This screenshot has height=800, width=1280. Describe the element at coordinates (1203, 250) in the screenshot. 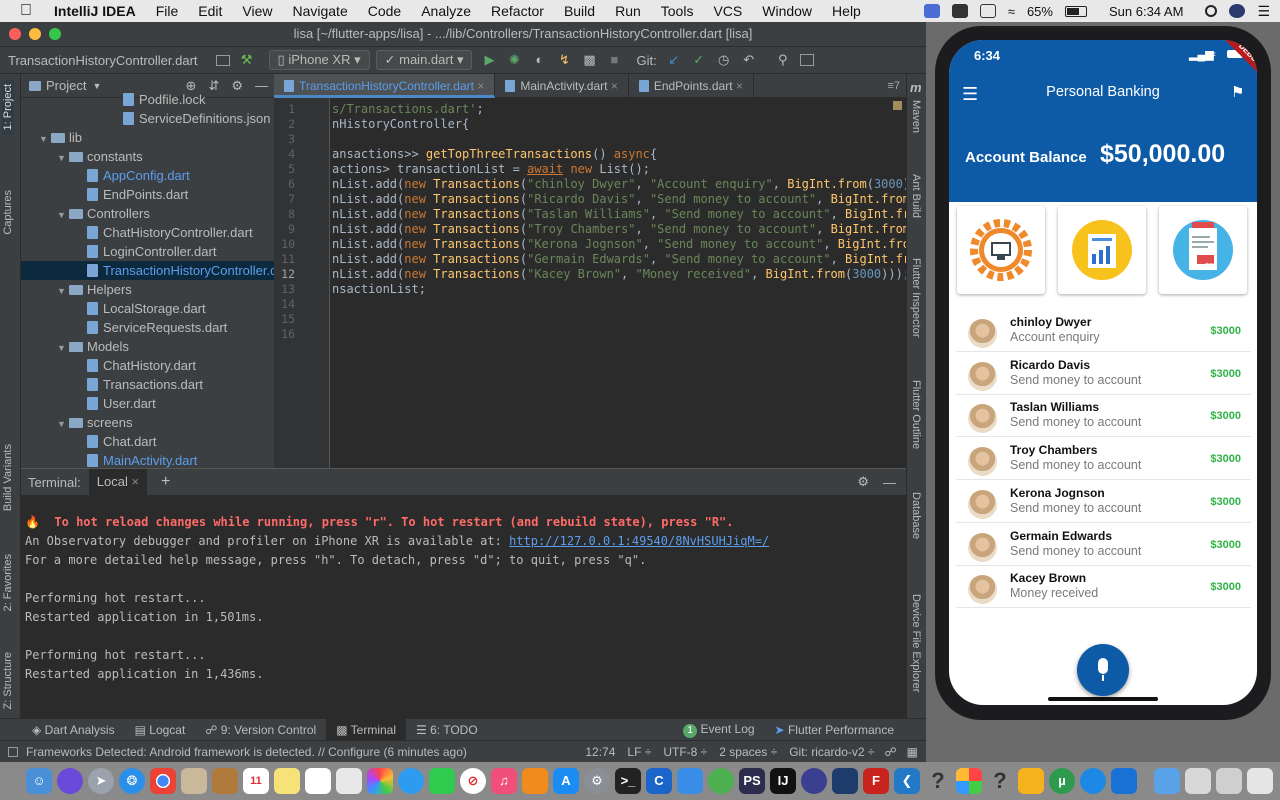

I see `service-card-bills: $23` at that location.